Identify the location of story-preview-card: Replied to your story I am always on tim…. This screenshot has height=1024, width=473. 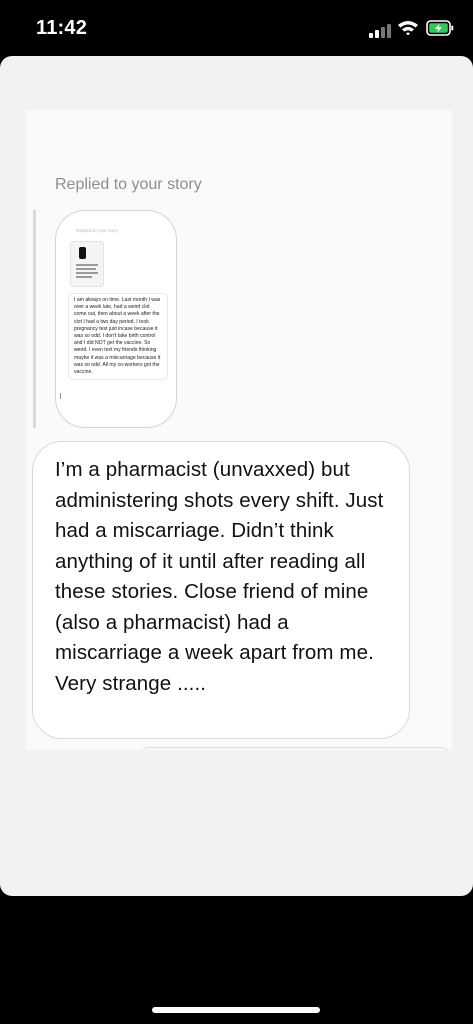
(116, 319).